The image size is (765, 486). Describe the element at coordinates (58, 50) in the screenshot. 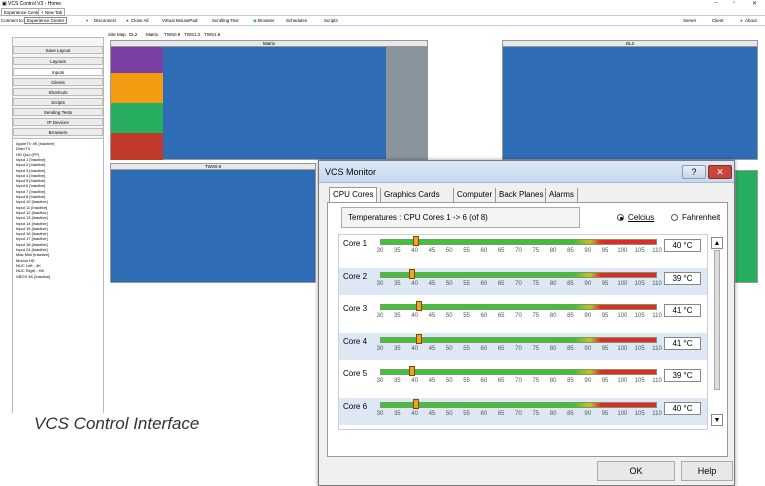

I see `save-layout-button: Save Layout` at that location.